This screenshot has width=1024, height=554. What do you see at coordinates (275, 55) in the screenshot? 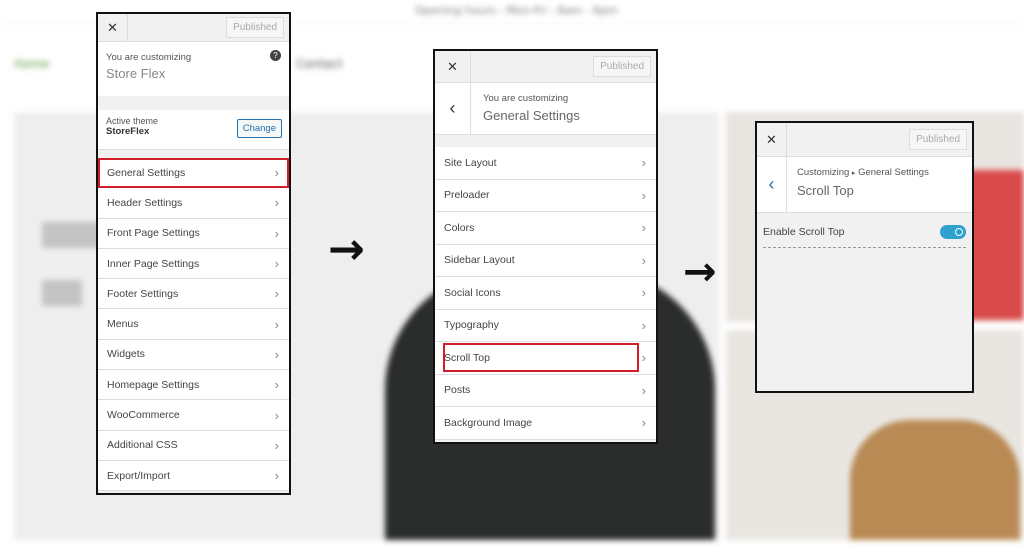
I see `help-icon: ?` at bounding box center [275, 55].